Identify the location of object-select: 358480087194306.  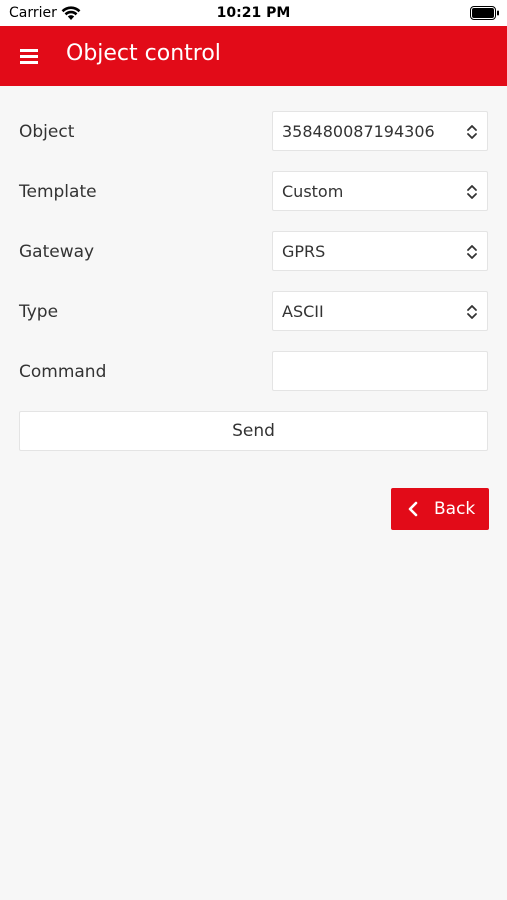
(380, 131).